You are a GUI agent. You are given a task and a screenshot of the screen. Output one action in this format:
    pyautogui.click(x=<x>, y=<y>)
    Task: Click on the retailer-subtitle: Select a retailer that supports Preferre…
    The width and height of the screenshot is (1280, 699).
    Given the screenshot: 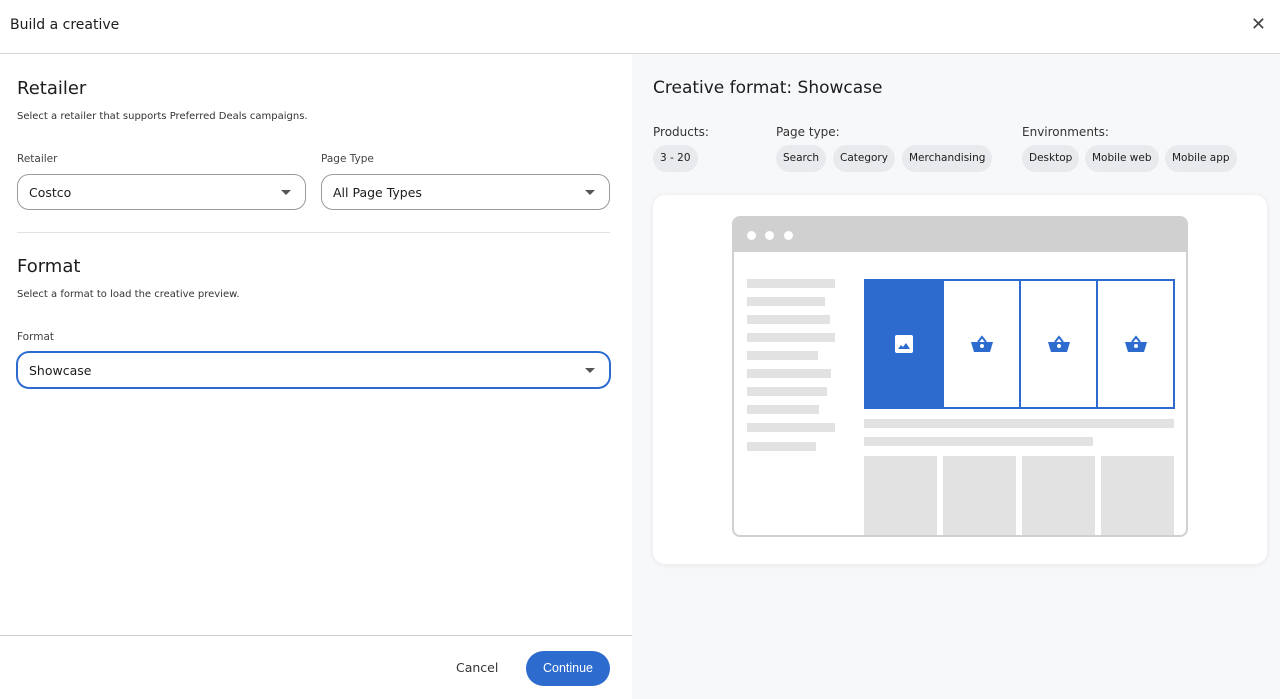 What is the action you would take?
    pyautogui.click(x=162, y=116)
    